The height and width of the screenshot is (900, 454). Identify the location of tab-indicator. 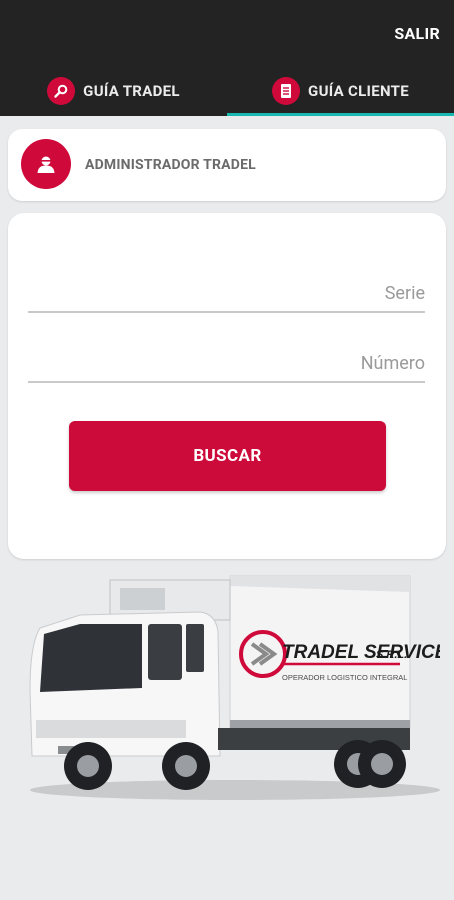
(340, 114).